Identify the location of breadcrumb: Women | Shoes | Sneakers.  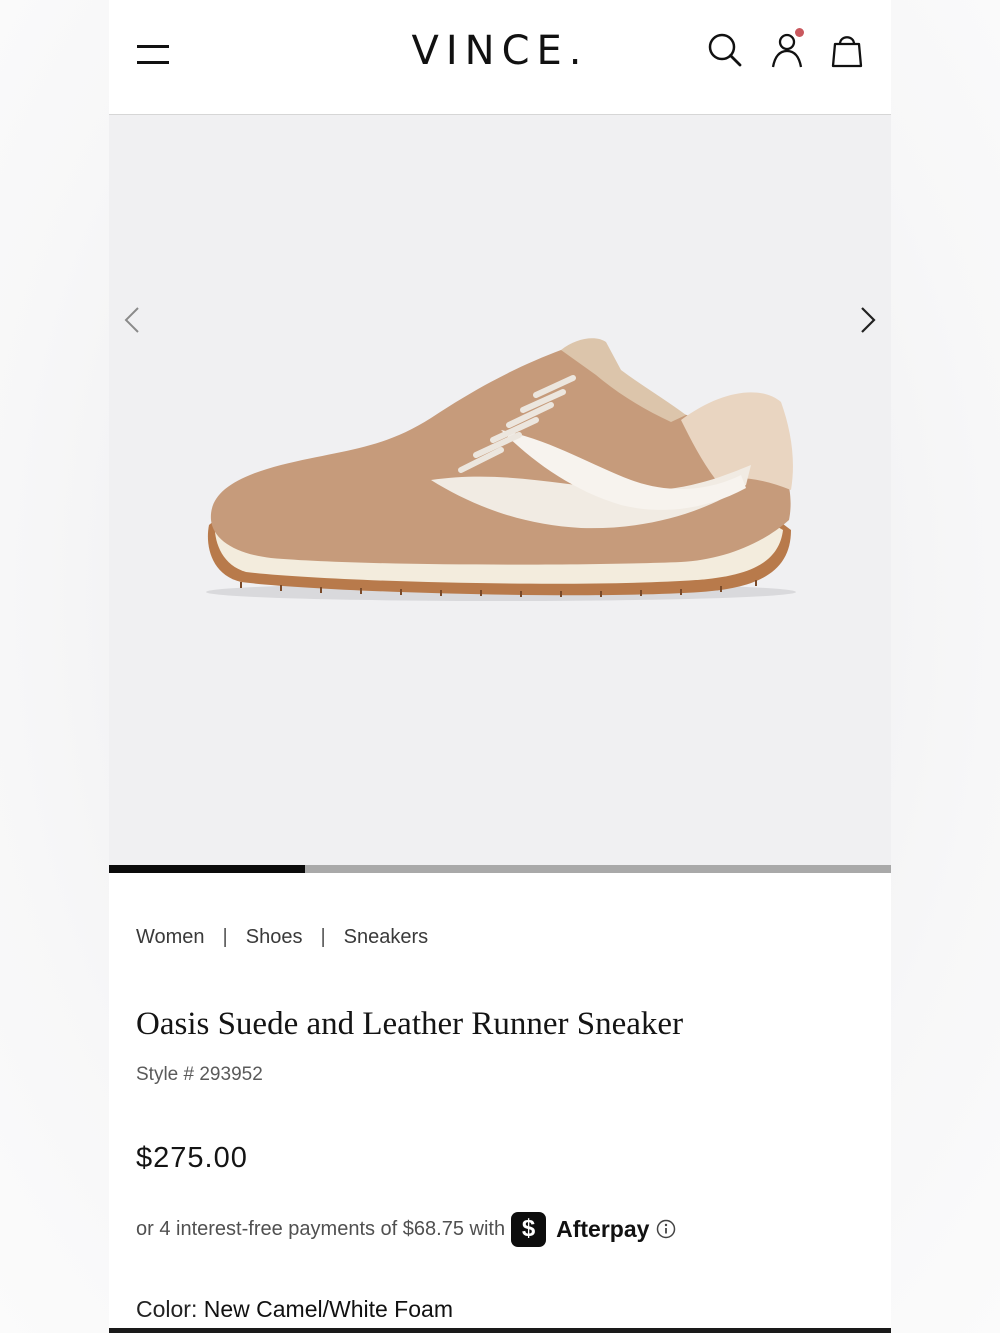
(282, 937).